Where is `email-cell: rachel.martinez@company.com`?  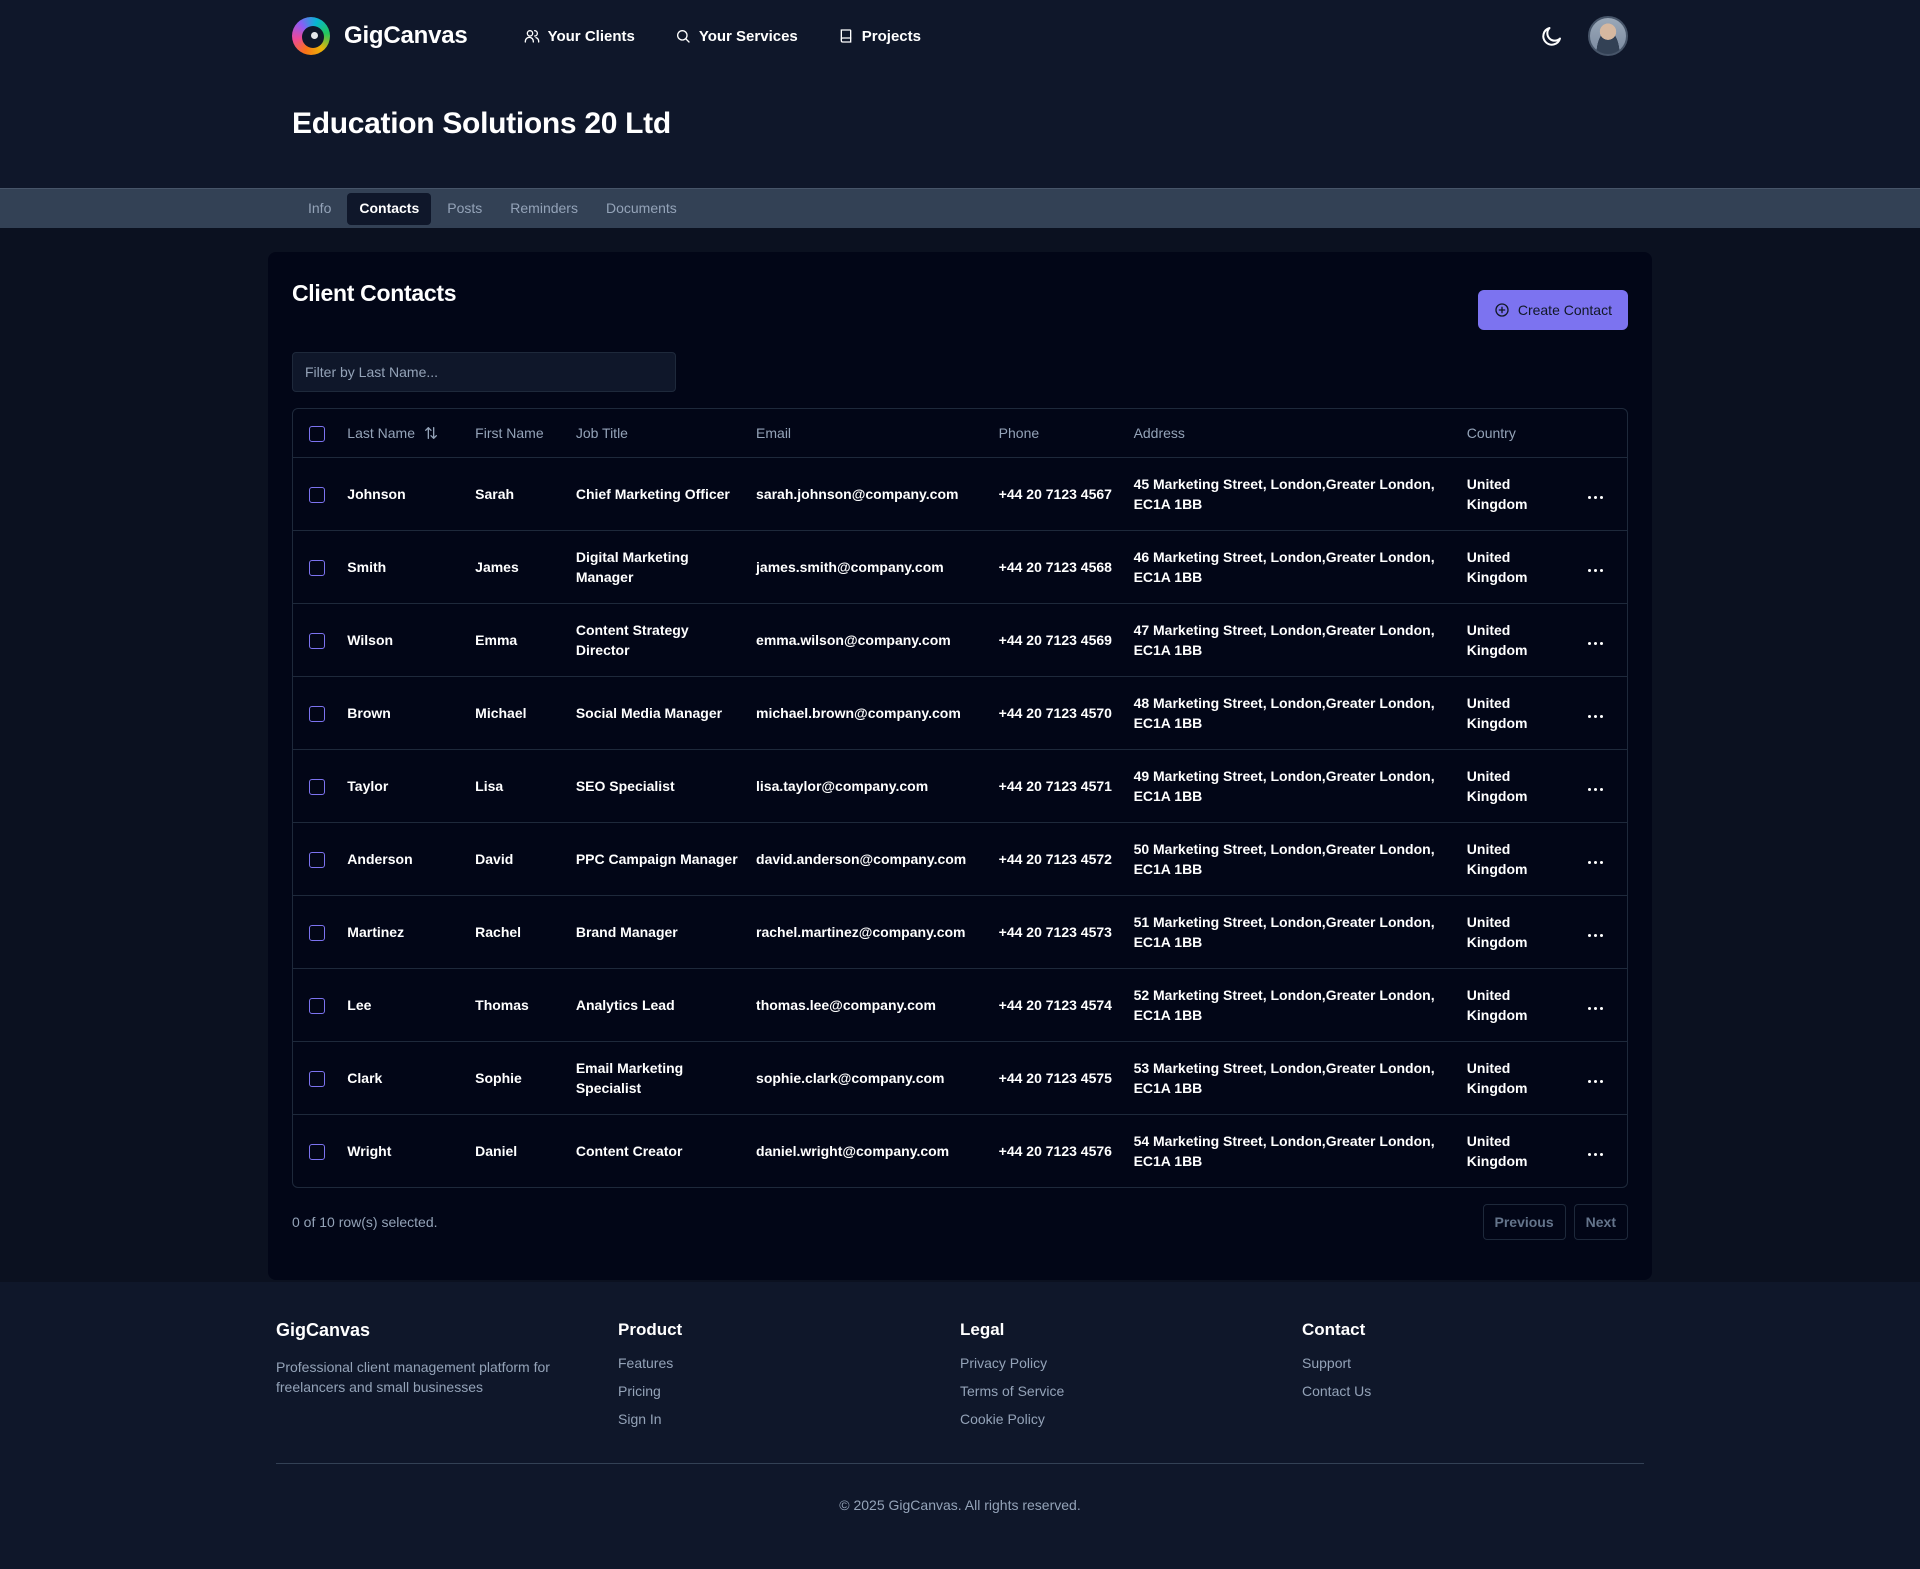 email-cell: rachel.martinez@company.com is located at coordinates (869, 931).